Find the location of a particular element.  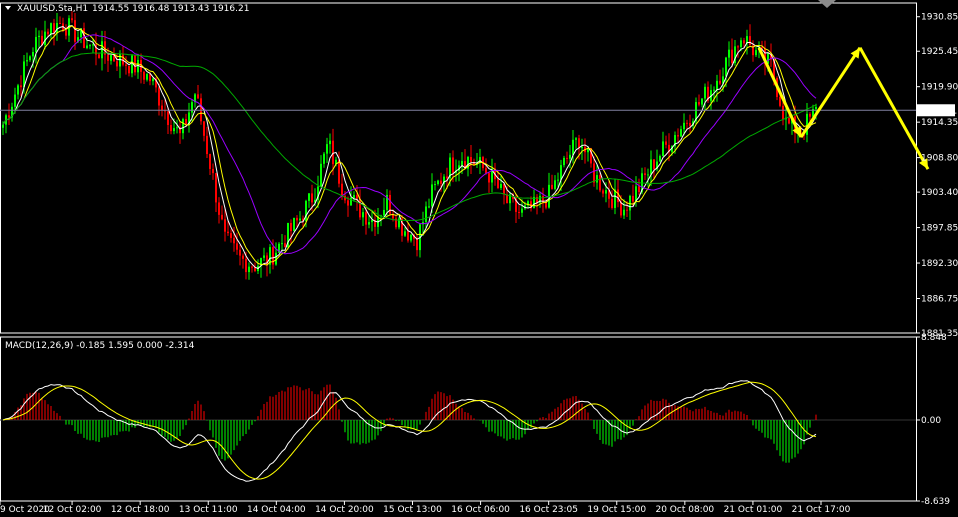

macd-tick-label: -8.639 is located at coordinates (935, 502).